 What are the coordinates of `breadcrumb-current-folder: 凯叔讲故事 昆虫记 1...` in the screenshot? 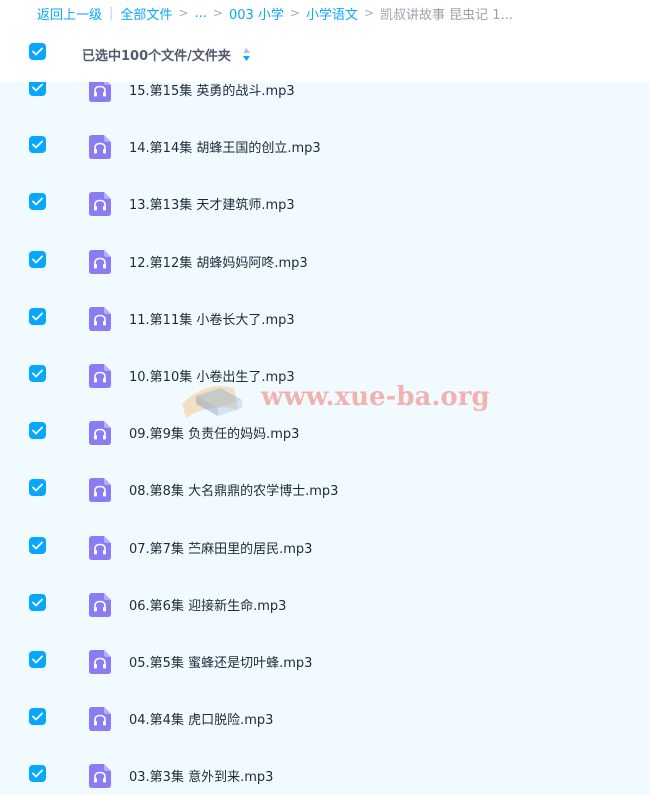 It's located at (446, 15).